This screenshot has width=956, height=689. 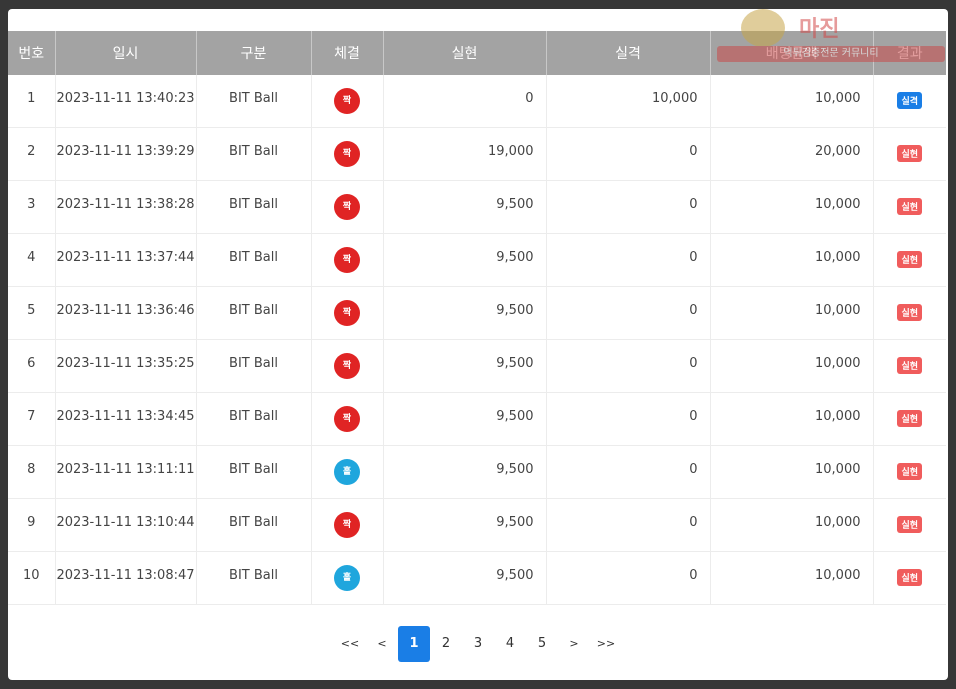 I want to click on header-no: 번호, so click(x=32, y=53).